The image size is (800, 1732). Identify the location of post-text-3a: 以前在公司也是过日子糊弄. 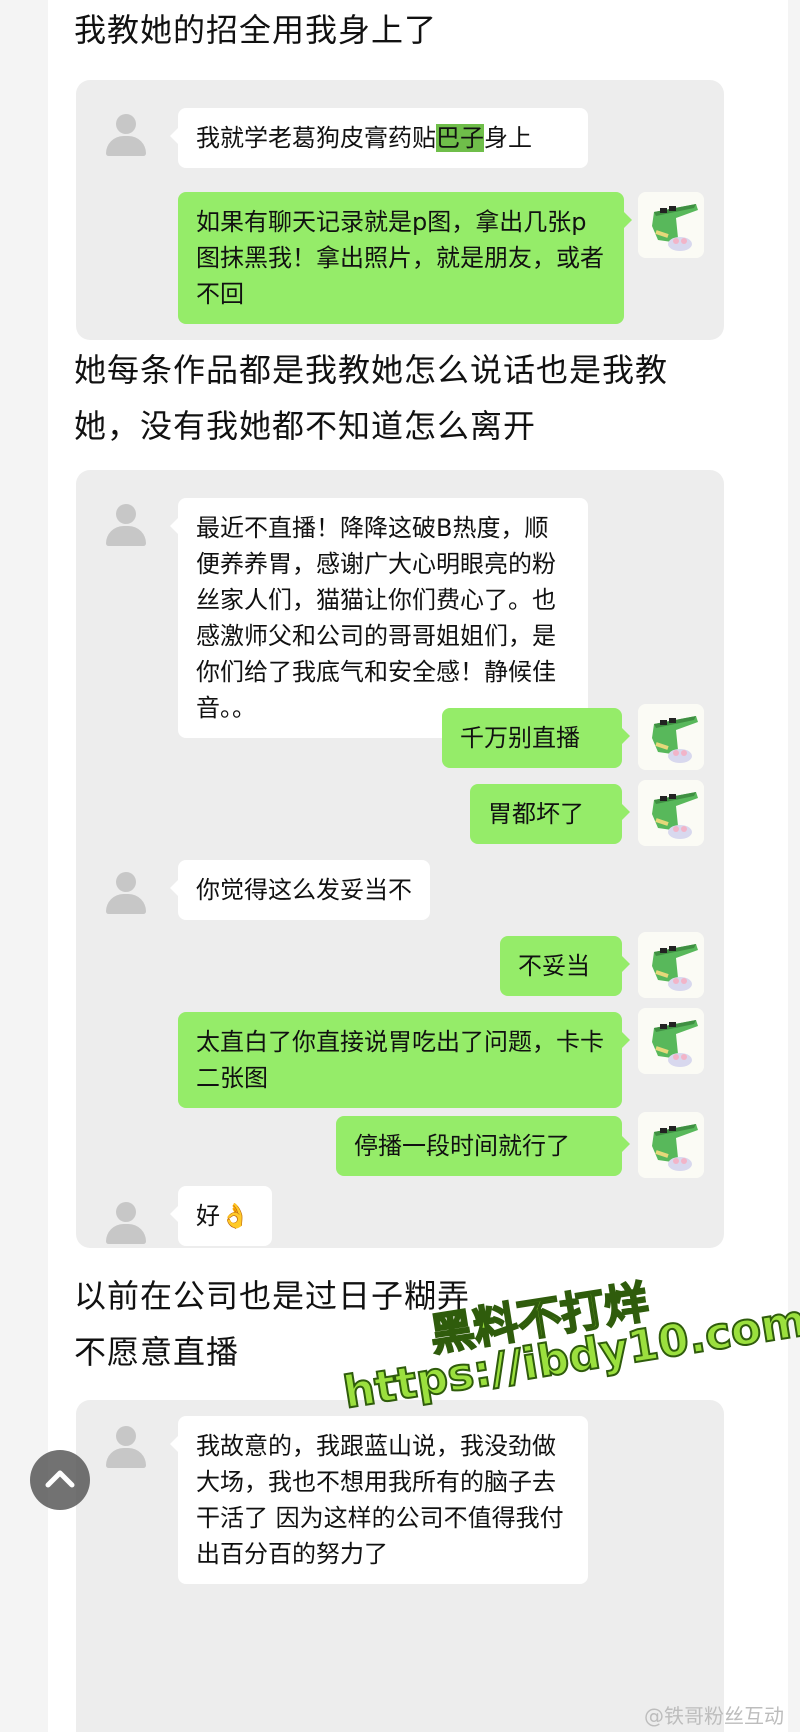
(272, 1296).